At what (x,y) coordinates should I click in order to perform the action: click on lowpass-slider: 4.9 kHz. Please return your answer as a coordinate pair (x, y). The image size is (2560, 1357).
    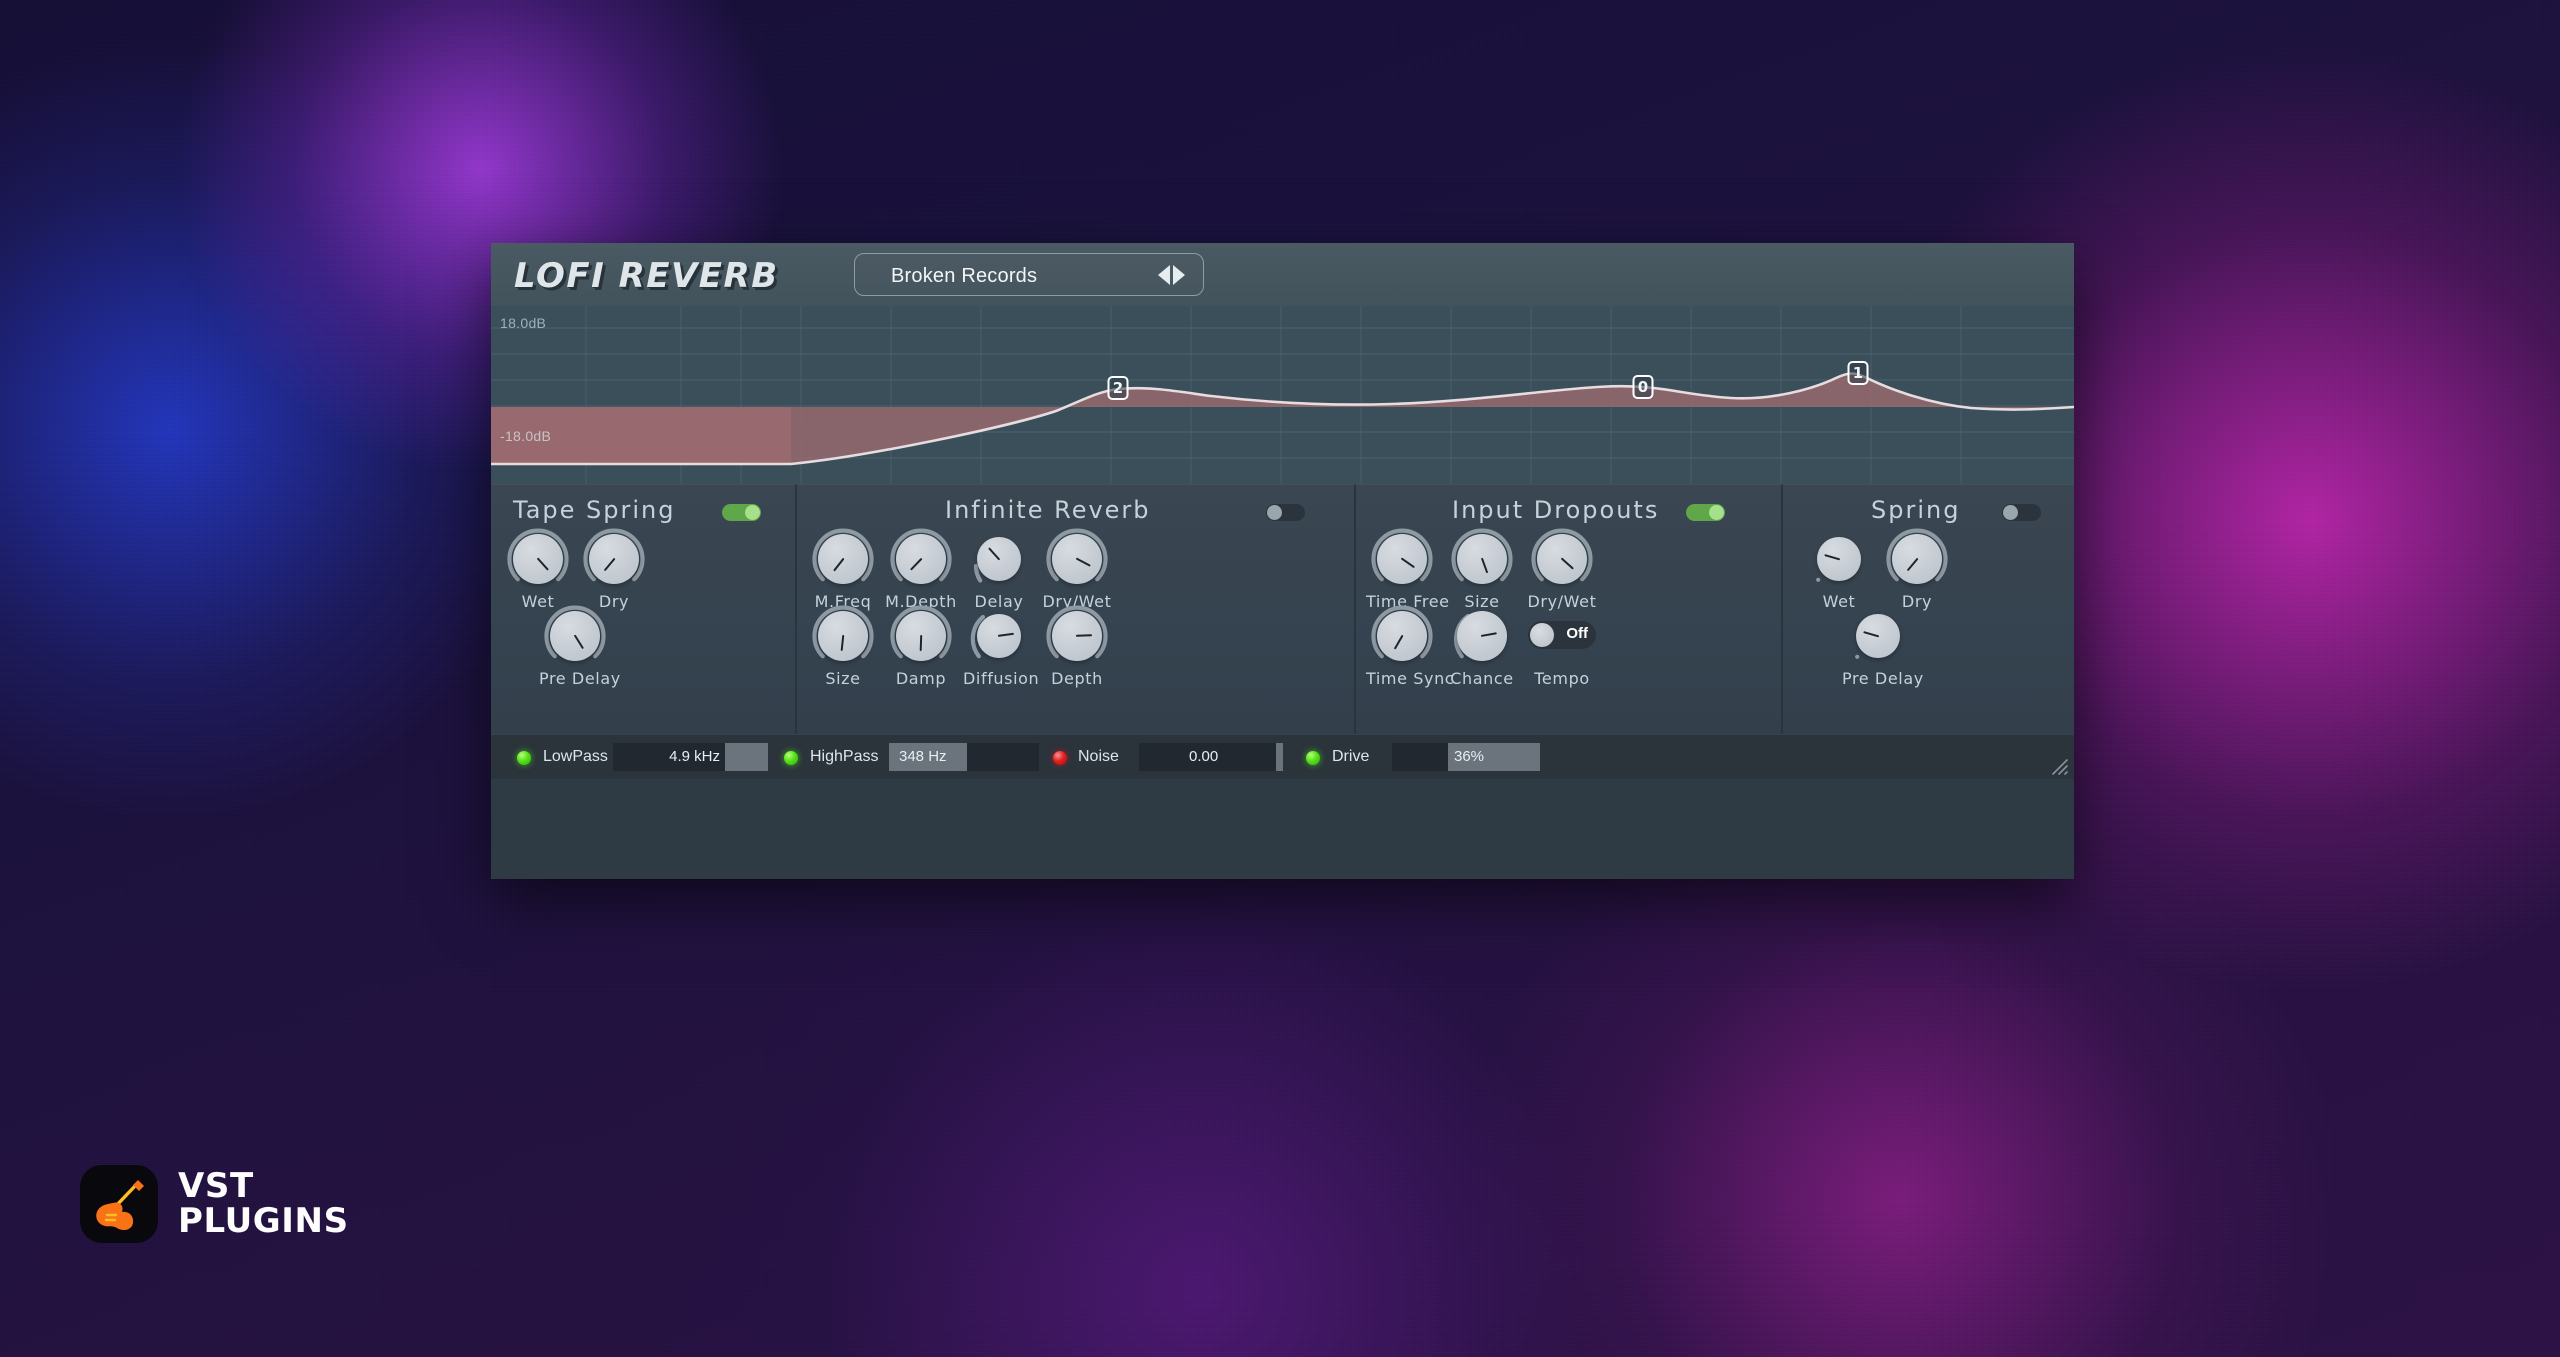
    Looking at the image, I should click on (690, 757).